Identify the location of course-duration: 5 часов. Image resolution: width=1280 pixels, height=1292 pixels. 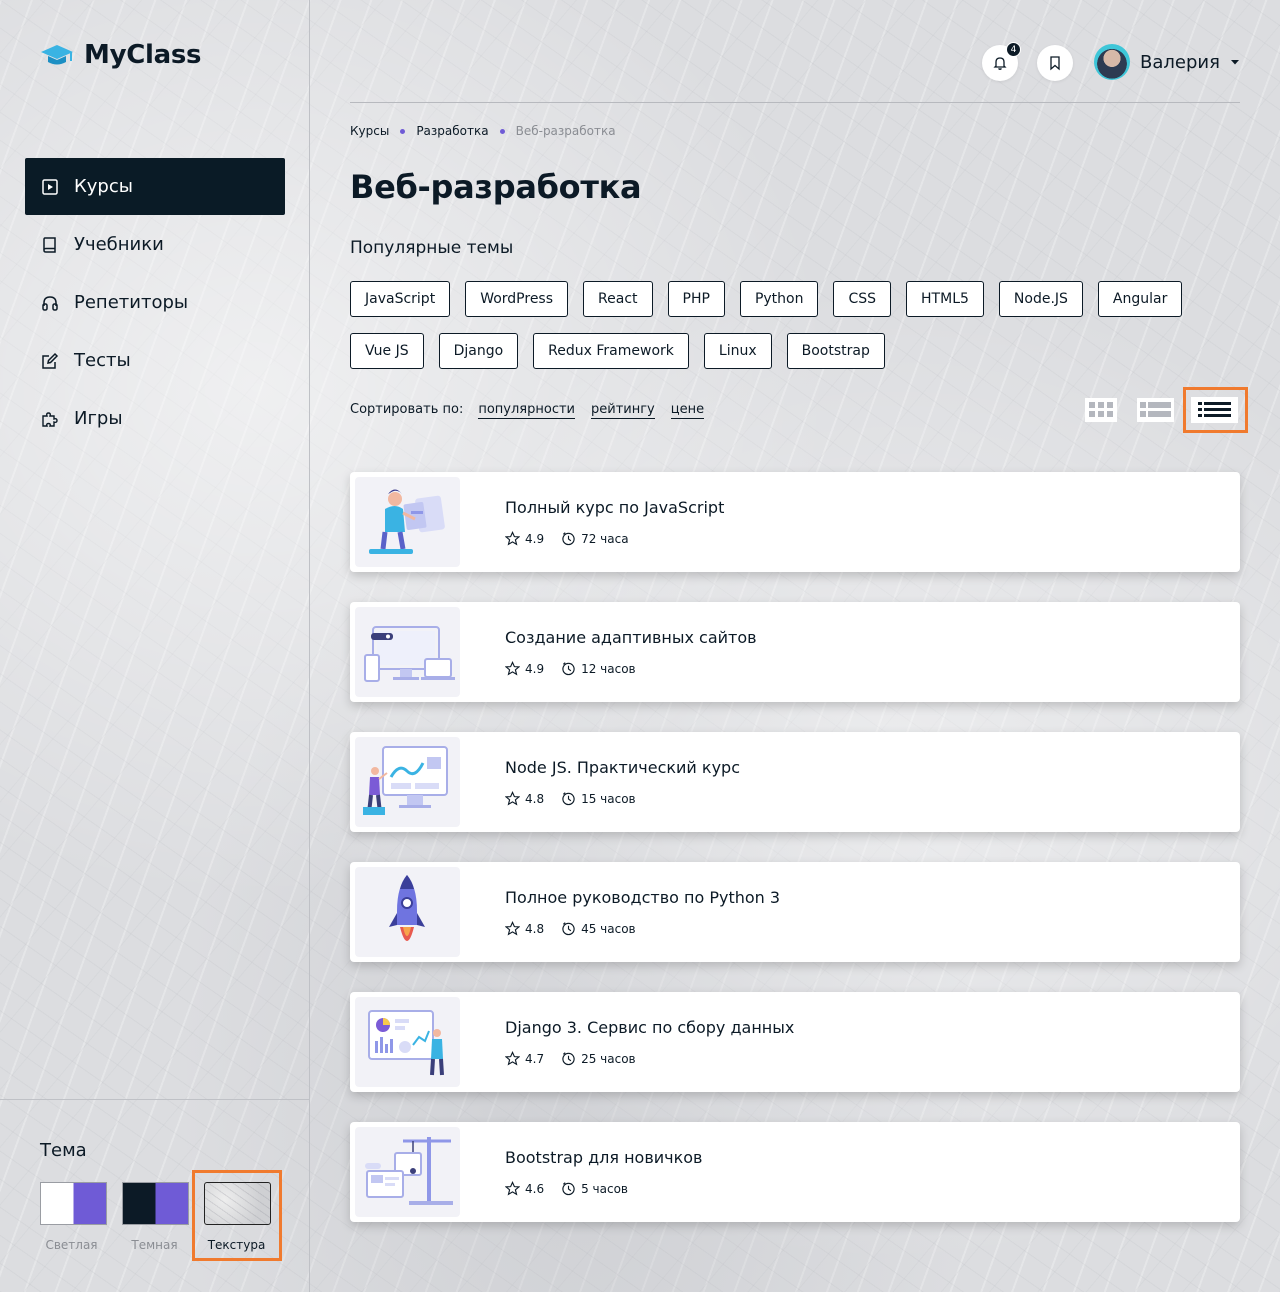
(604, 1188).